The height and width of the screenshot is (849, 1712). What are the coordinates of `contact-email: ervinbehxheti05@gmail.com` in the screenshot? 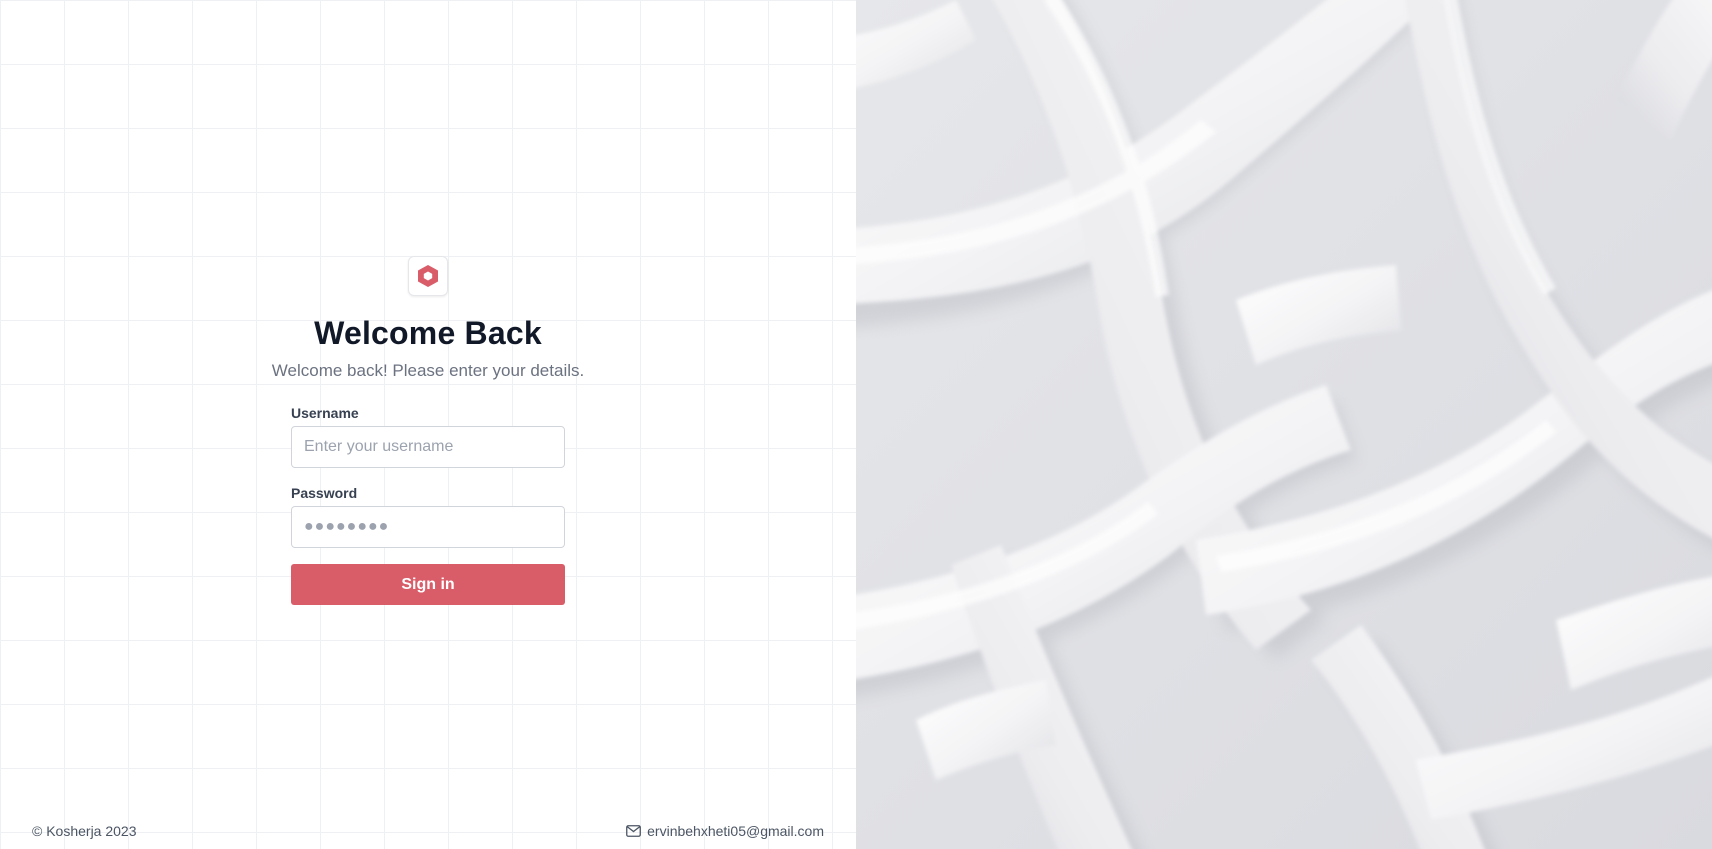 It's located at (735, 831).